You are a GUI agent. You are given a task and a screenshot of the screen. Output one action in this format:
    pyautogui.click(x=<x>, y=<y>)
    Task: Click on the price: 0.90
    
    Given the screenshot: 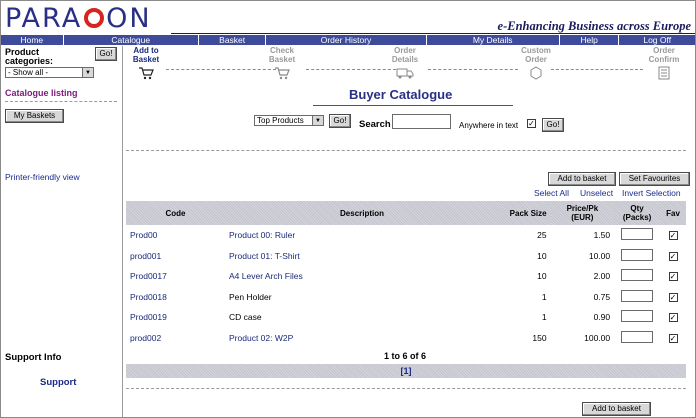 What is the action you would take?
    pyautogui.click(x=602, y=317)
    